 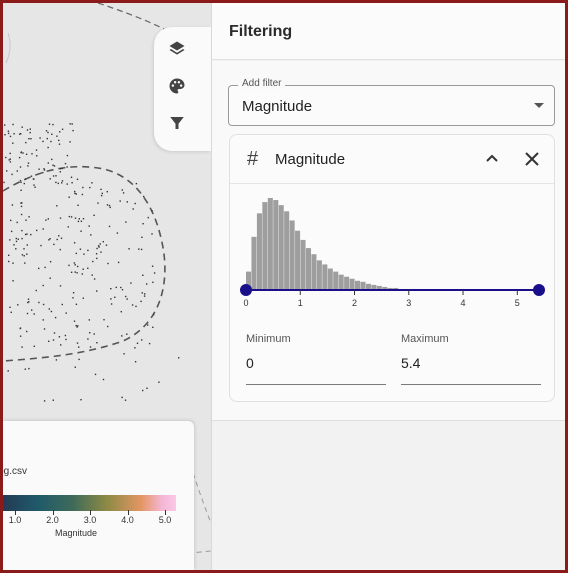 I want to click on range-min-handle, so click(x=246, y=290).